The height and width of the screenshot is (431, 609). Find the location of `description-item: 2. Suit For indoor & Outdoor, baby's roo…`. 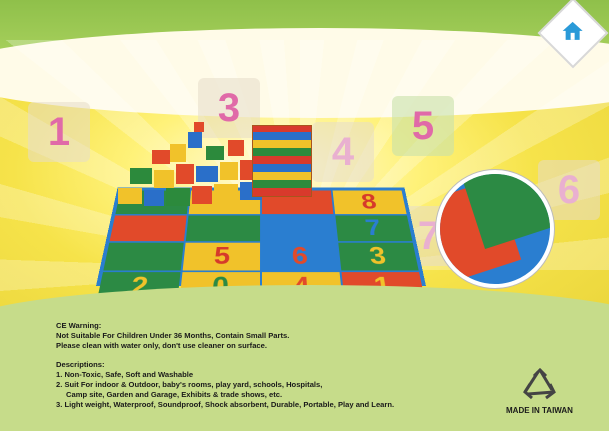

description-item: 2. Suit For indoor & Outdoor, baby's roo… is located at coordinates (276, 385).